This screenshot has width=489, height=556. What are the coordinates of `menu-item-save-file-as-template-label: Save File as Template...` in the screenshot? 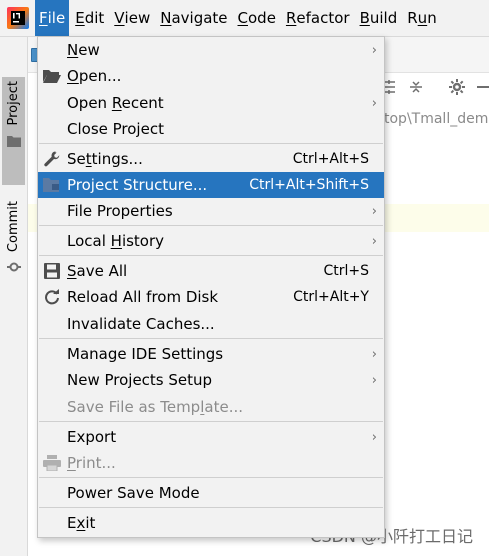 It's located at (155, 407).